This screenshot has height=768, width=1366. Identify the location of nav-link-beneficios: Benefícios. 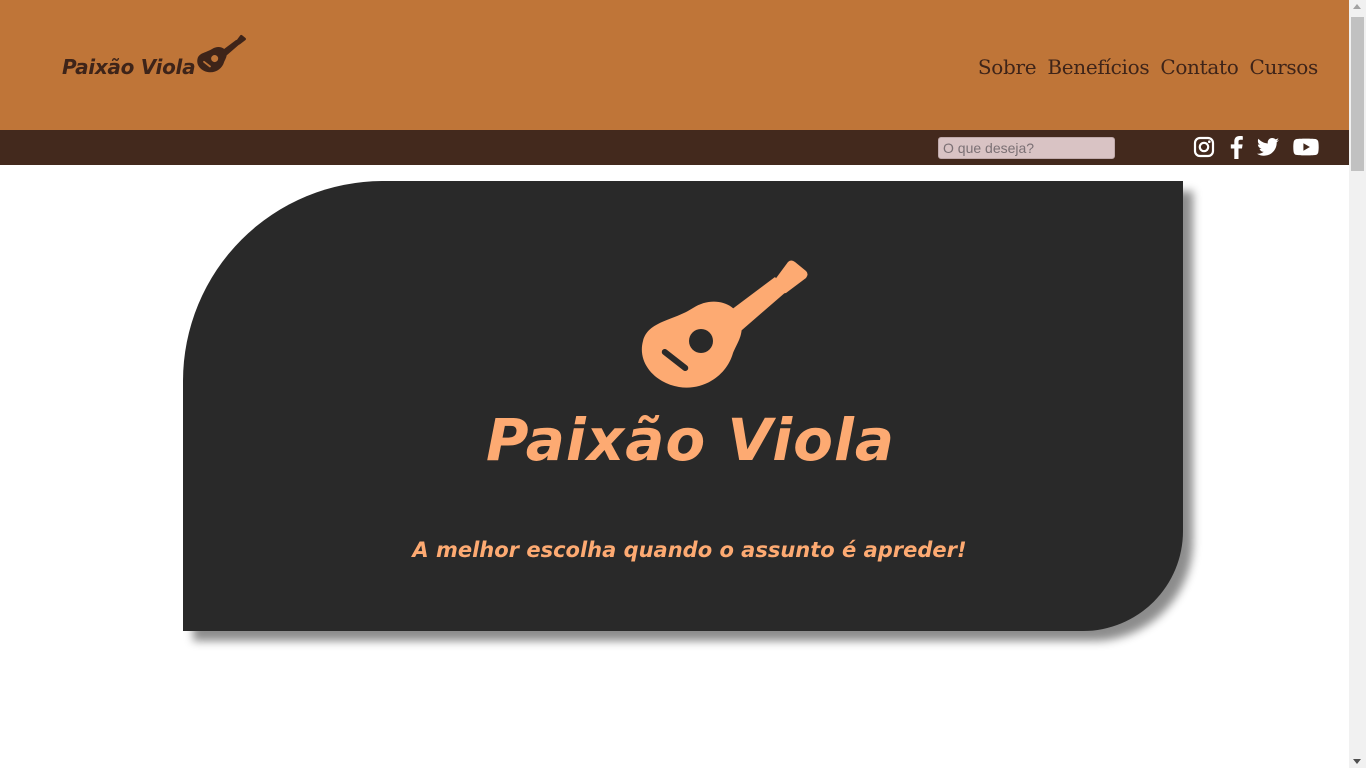
(1098, 67).